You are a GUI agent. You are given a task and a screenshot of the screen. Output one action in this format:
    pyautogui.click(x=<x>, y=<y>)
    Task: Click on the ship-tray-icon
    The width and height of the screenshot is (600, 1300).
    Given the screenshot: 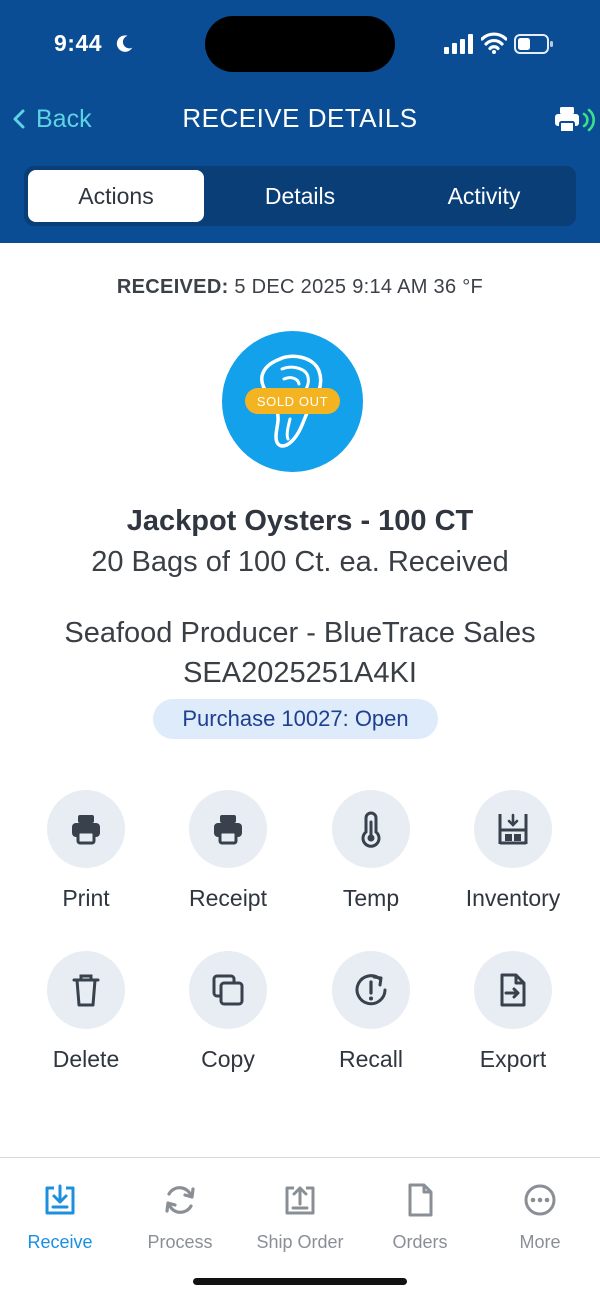 What is the action you would take?
    pyautogui.click(x=300, y=1200)
    